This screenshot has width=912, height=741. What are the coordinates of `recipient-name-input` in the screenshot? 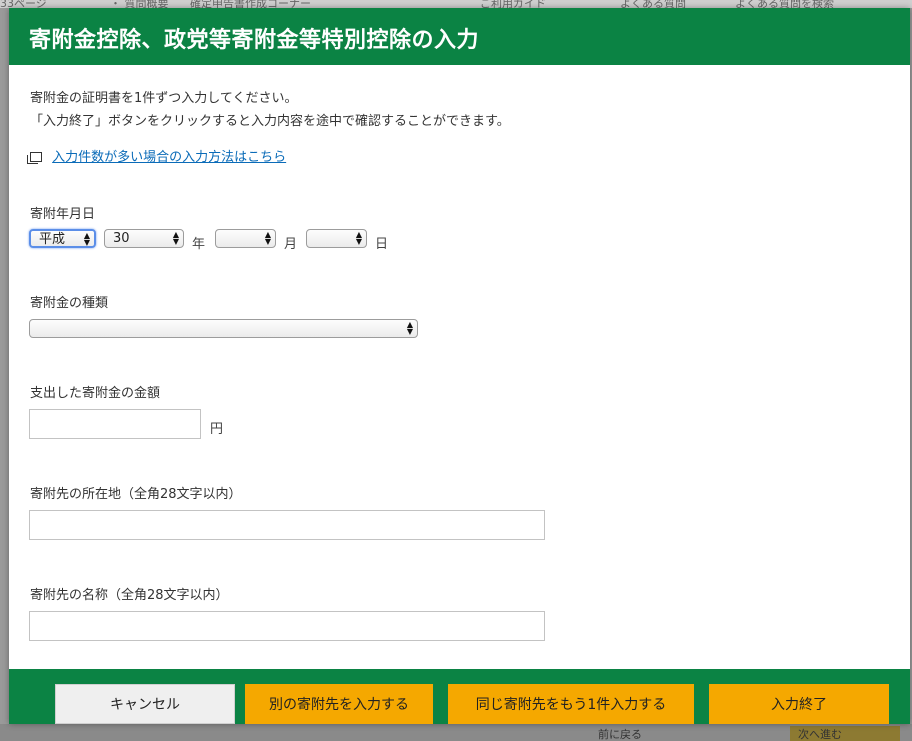 It's located at (287, 626).